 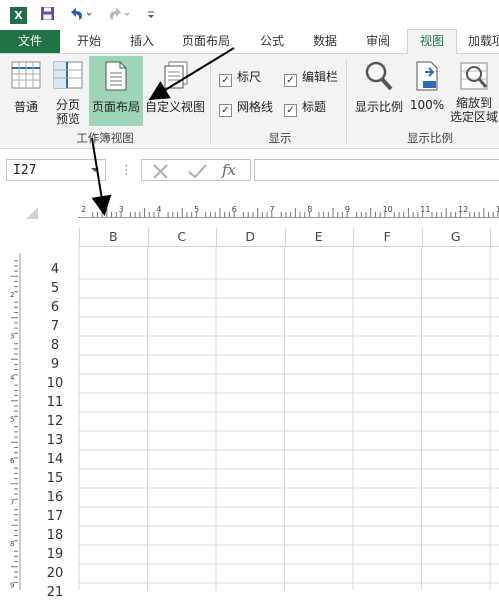 I want to click on row-header-13: 13, so click(x=55, y=440).